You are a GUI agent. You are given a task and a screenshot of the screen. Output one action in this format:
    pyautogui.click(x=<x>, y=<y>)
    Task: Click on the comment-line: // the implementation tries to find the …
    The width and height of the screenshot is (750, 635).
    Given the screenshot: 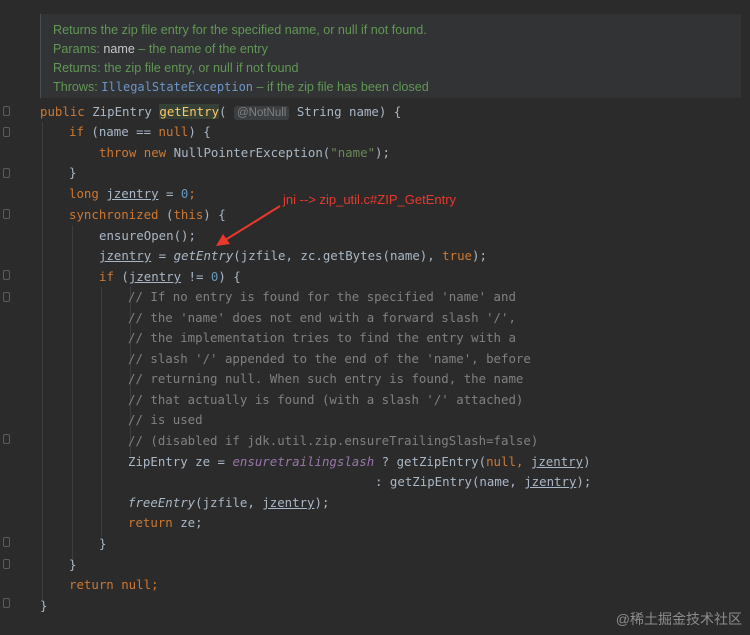 What is the action you would take?
    pyautogui.click(x=322, y=337)
    